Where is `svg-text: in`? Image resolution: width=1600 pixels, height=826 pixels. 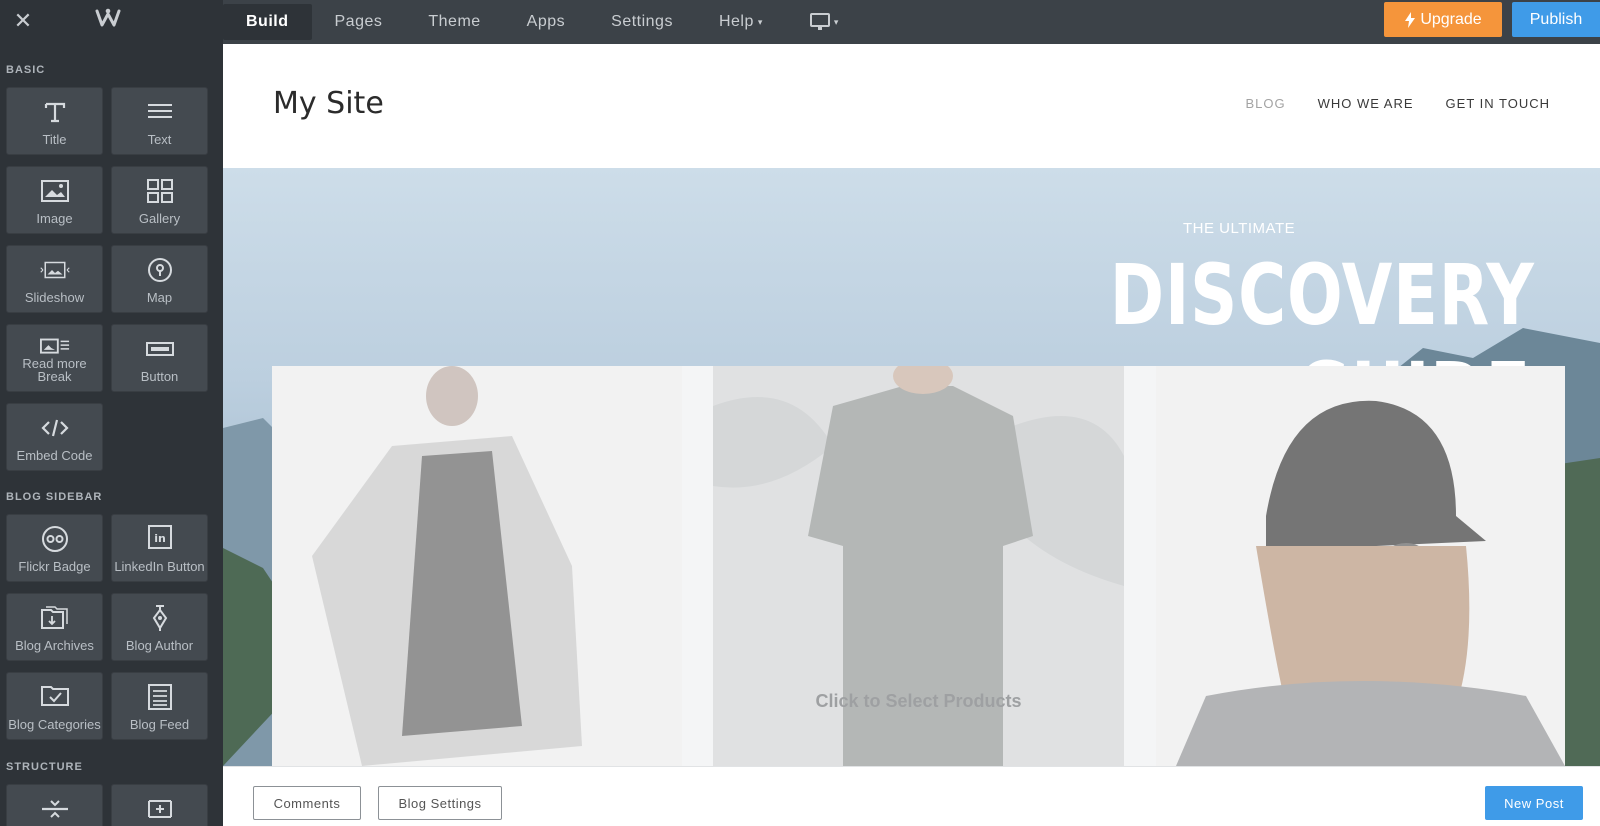 svg-text: in is located at coordinates (160, 538).